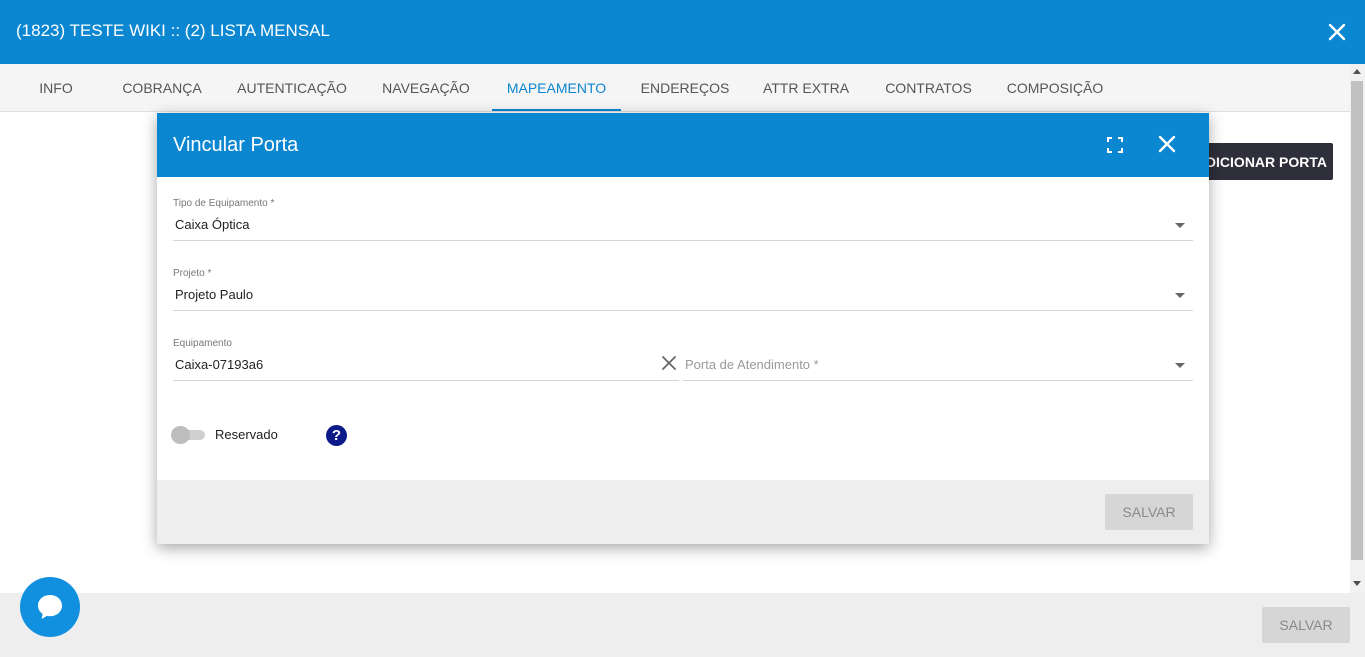 The image size is (1365, 657). Describe the element at coordinates (1337, 32) in the screenshot. I see `close-icon` at that location.